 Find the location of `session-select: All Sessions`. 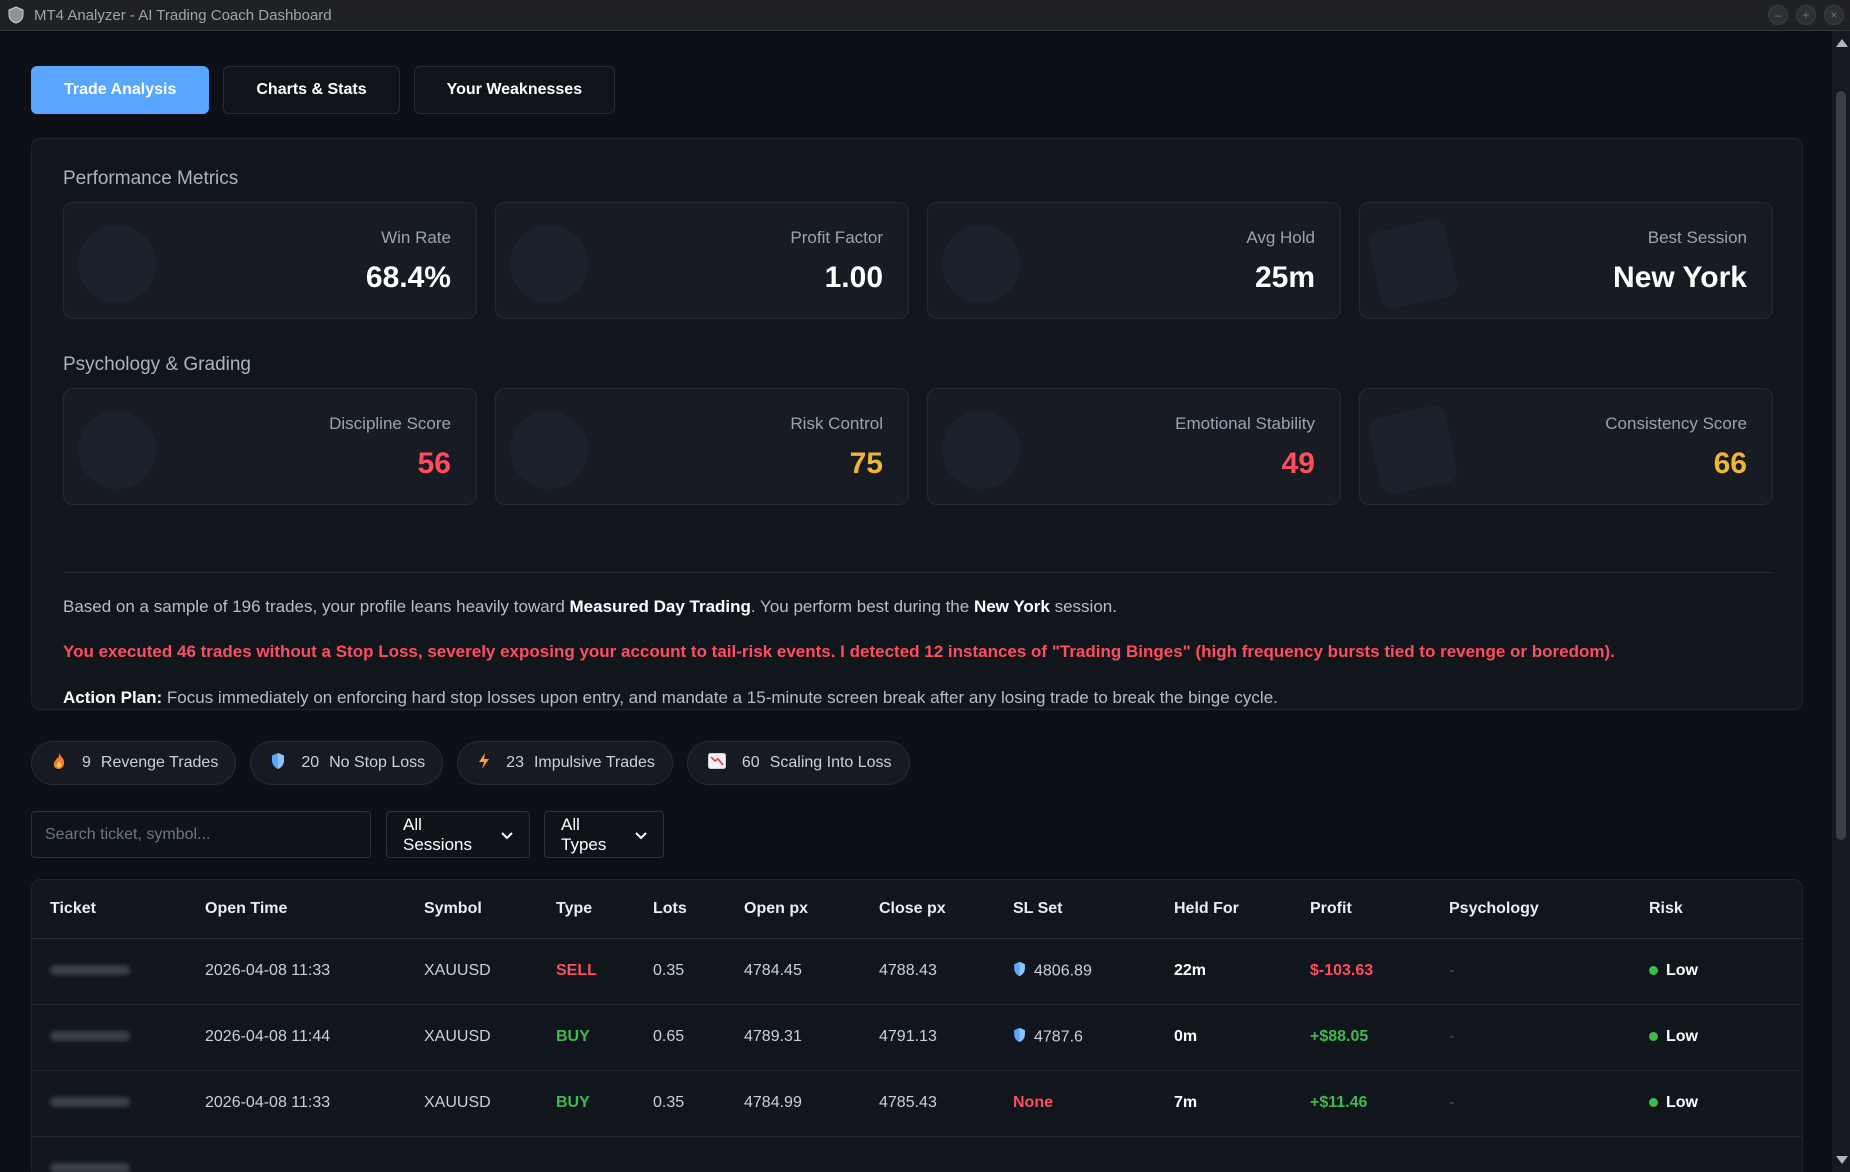

session-select: All Sessions is located at coordinates (458, 834).